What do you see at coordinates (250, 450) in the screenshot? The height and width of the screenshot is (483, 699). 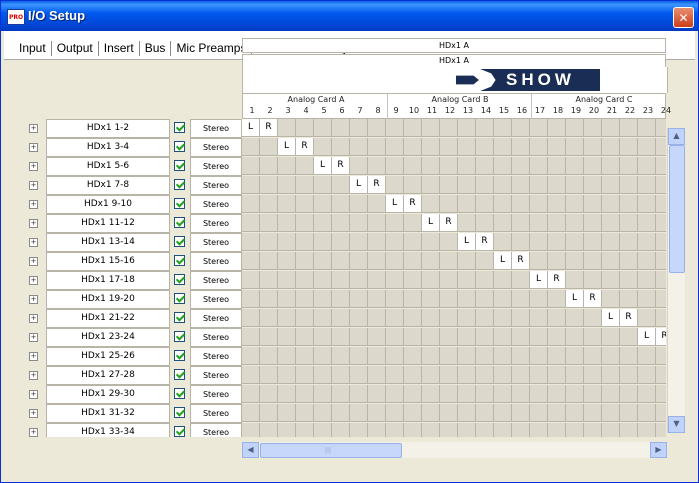 I see `scroll-left-button: ◀` at bounding box center [250, 450].